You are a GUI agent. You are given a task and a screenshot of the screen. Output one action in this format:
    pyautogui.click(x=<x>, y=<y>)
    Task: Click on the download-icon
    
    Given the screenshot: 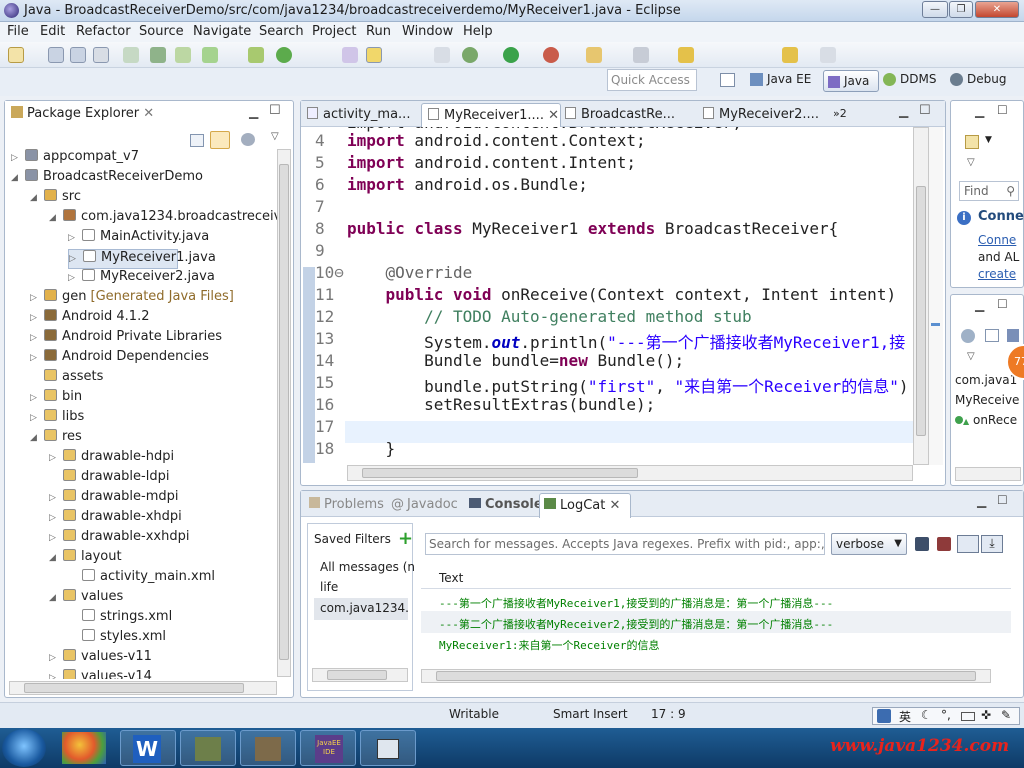 What is the action you would take?
    pyautogui.click(x=158, y=55)
    